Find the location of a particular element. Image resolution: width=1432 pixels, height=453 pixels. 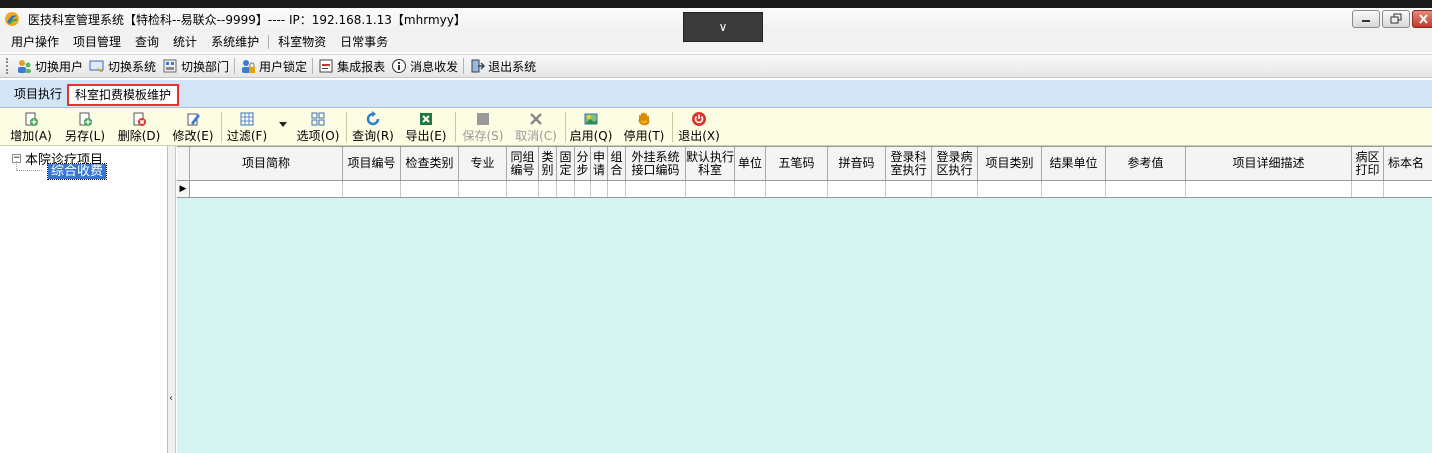

switch-user-icon is located at coordinates (24, 66).